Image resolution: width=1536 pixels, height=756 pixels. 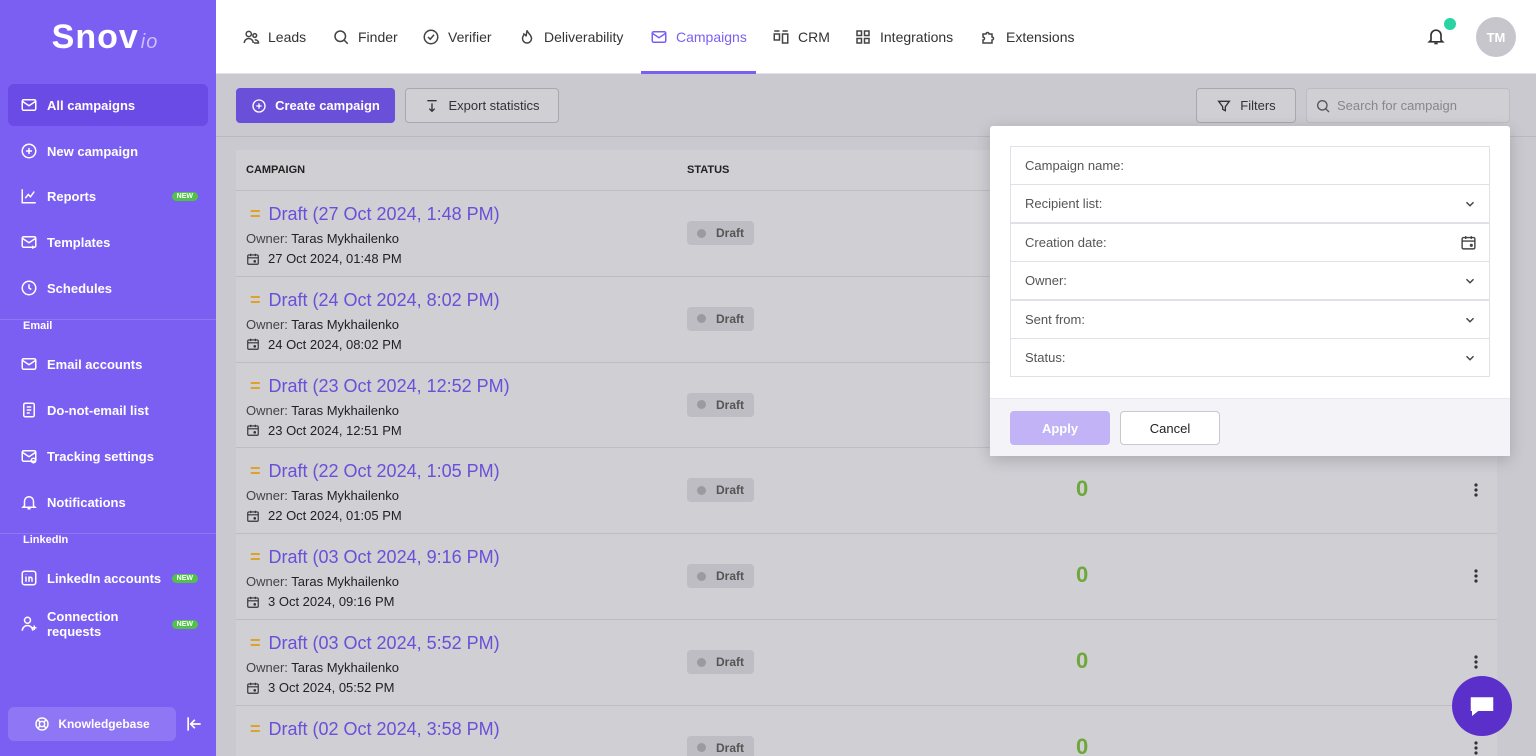 What do you see at coordinates (863, 37) in the screenshot?
I see `grid-icon` at bounding box center [863, 37].